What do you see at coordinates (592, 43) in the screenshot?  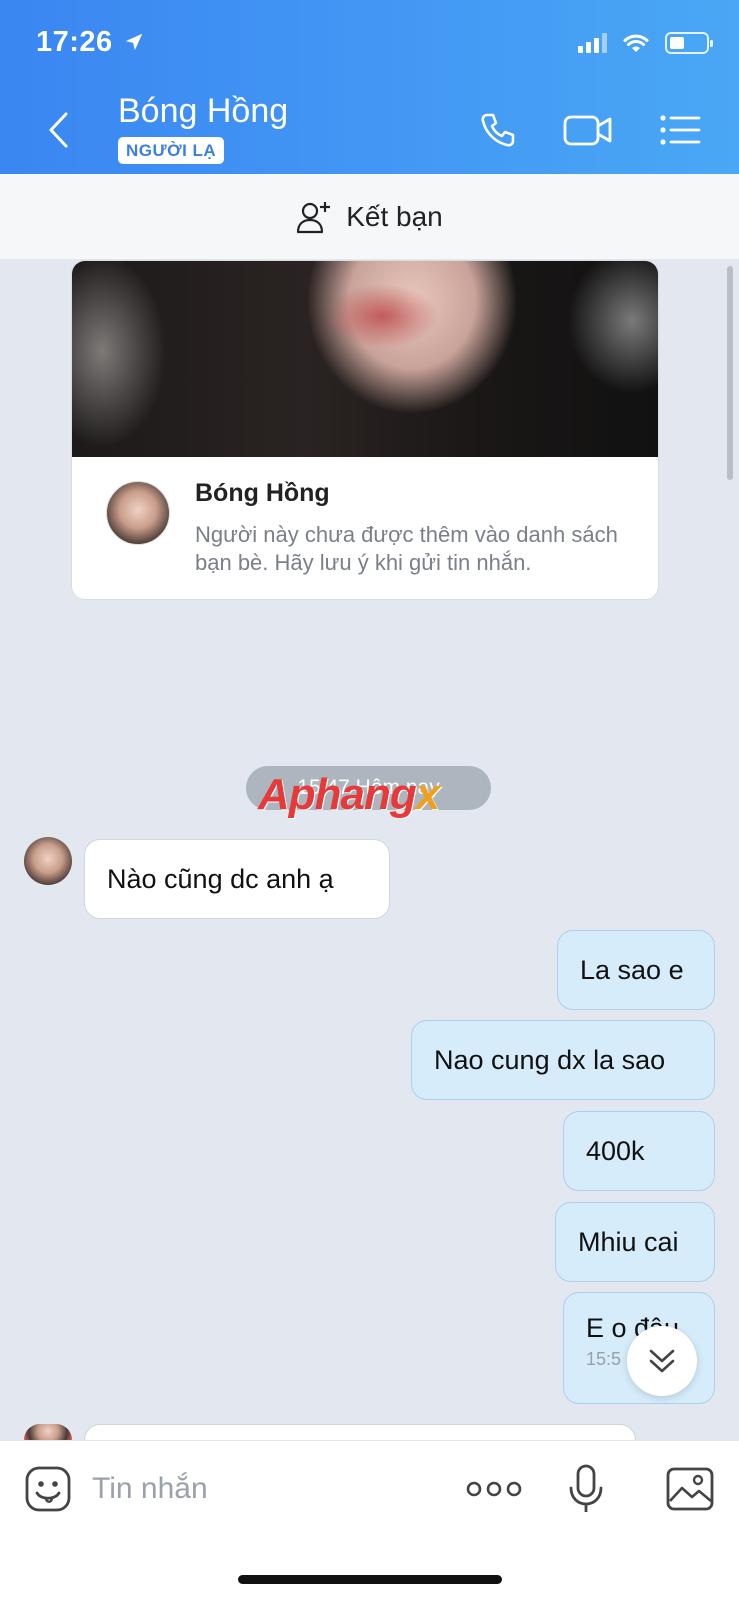 I see `signal-icon` at bounding box center [592, 43].